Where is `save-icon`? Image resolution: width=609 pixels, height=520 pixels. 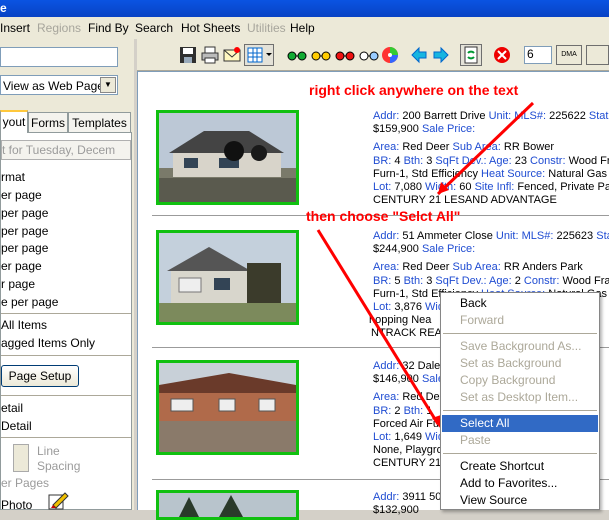 save-icon is located at coordinates (188, 55).